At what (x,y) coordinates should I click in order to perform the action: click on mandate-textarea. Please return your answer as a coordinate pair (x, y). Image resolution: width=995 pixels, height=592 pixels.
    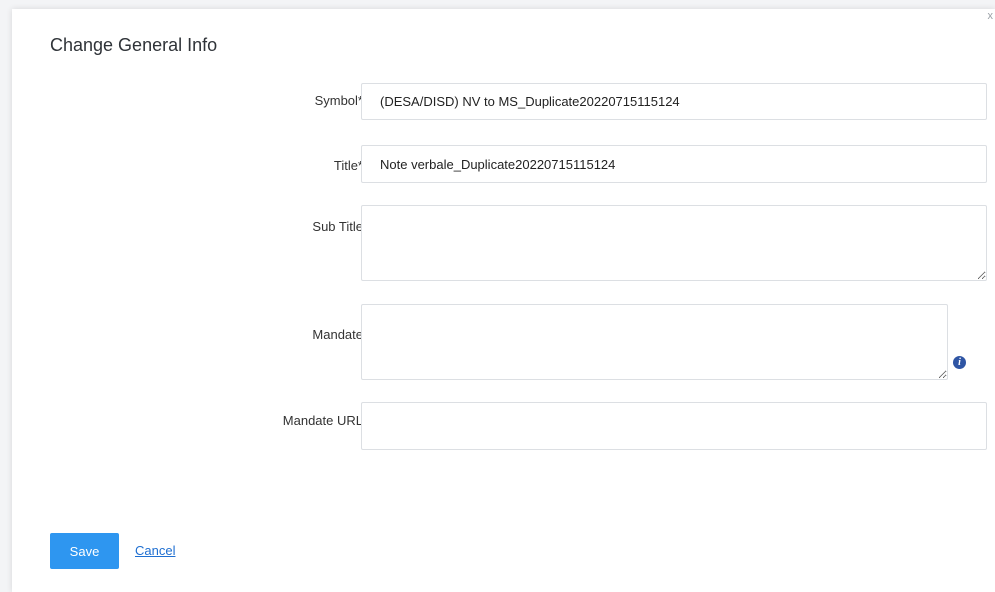
    Looking at the image, I should click on (654, 342).